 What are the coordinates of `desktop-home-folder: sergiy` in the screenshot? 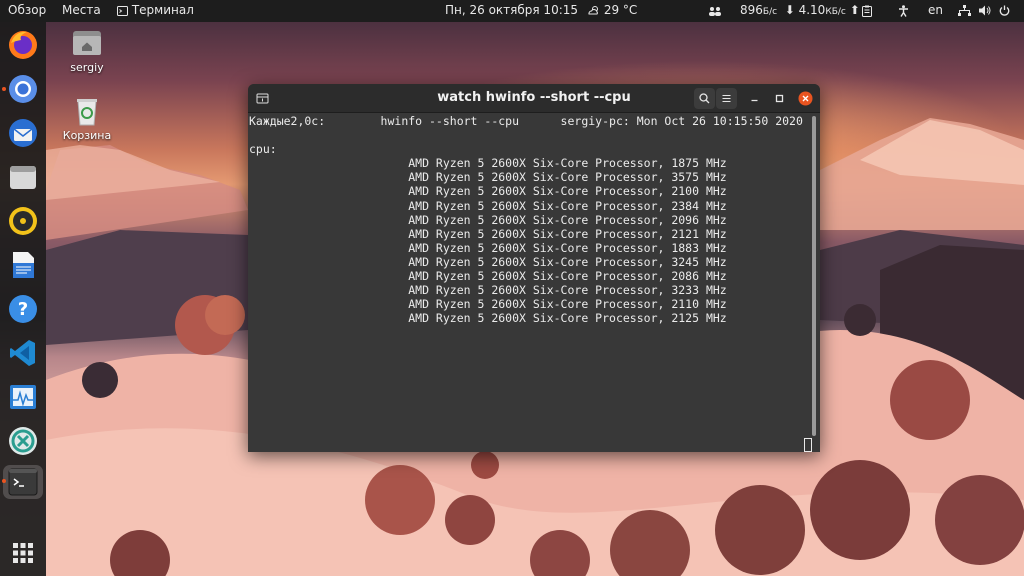 It's located at (87, 51).